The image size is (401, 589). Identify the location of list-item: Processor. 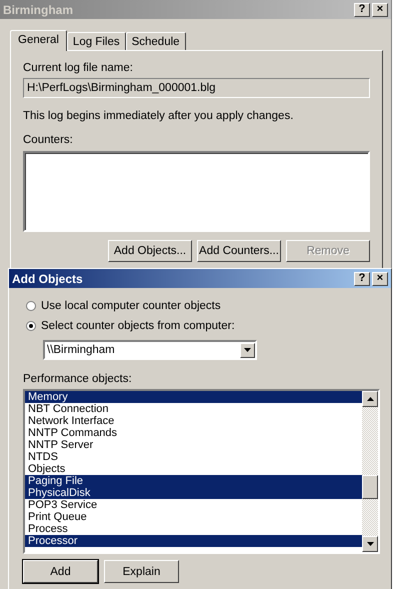
(193, 541).